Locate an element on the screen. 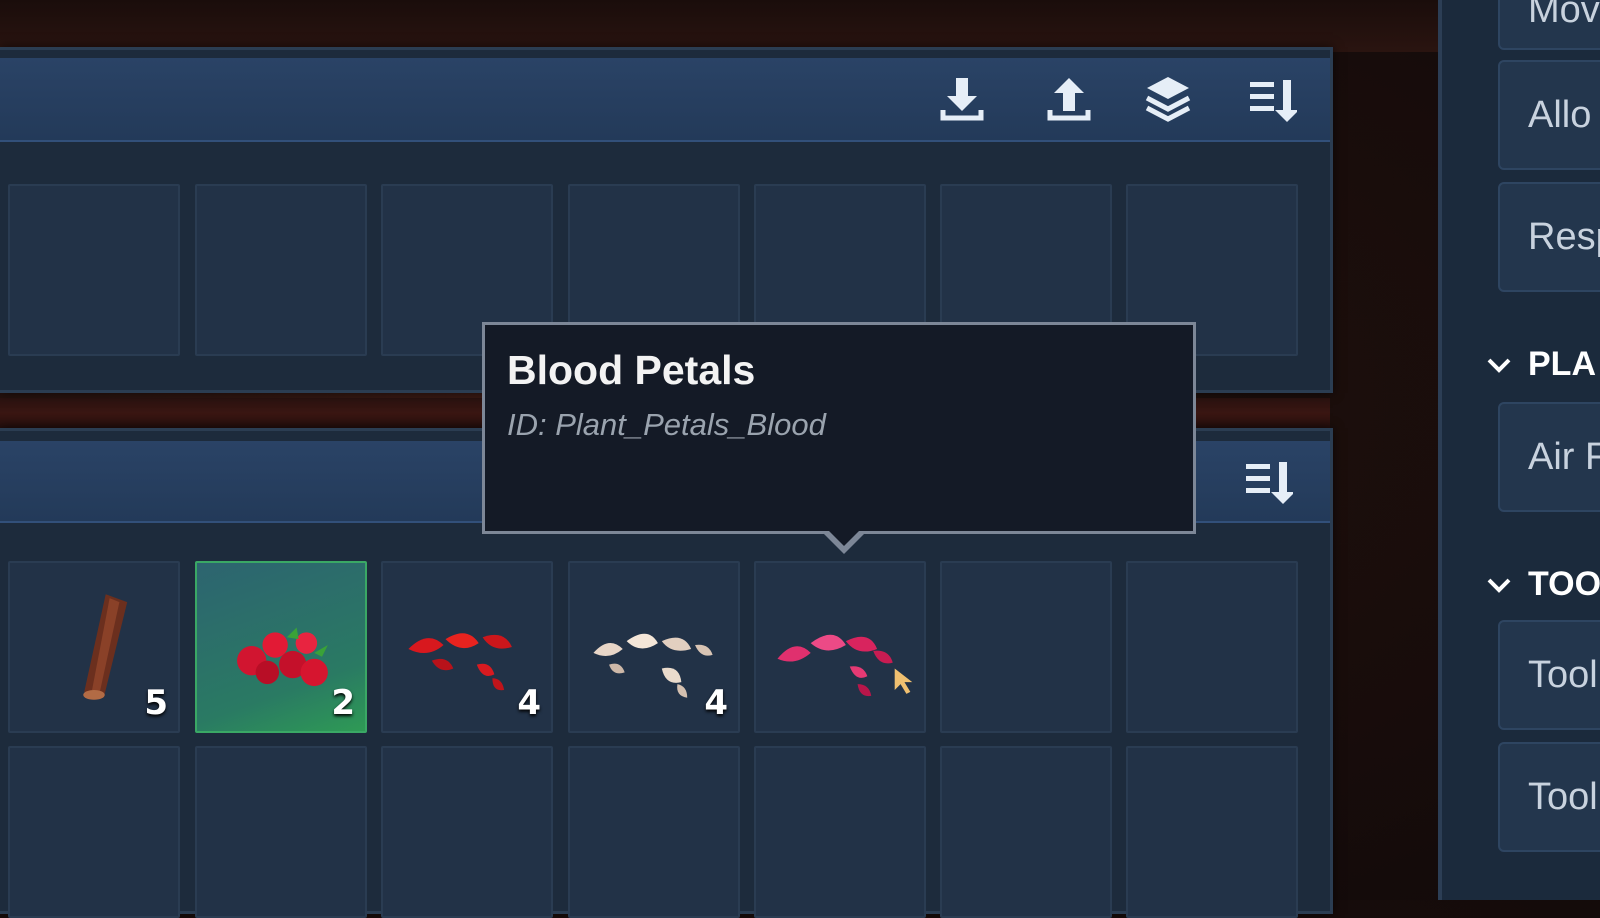  background-top is located at coordinates (720, 26).